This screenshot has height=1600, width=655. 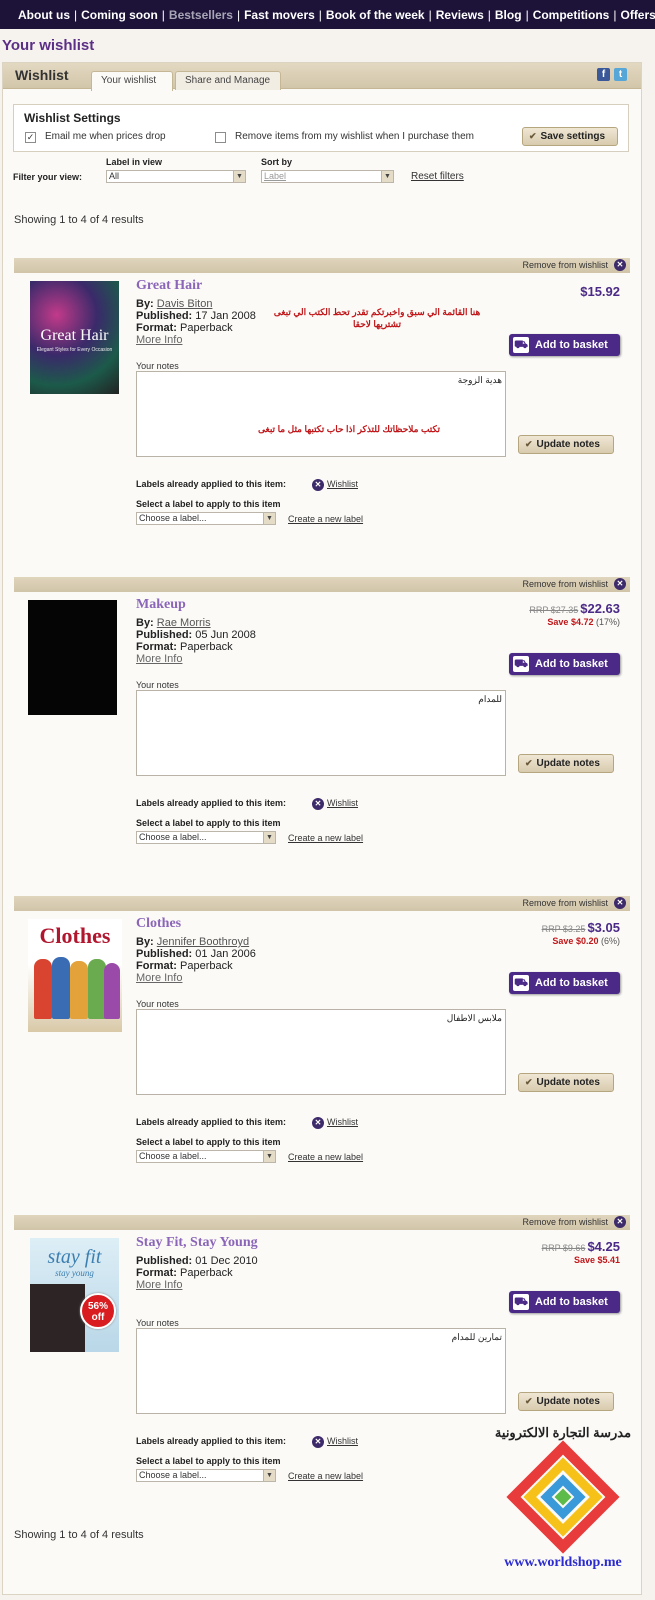 What do you see at coordinates (321, 414) in the screenshot?
I see `notes-textarea: هدية الزوجة` at bounding box center [321, 414].